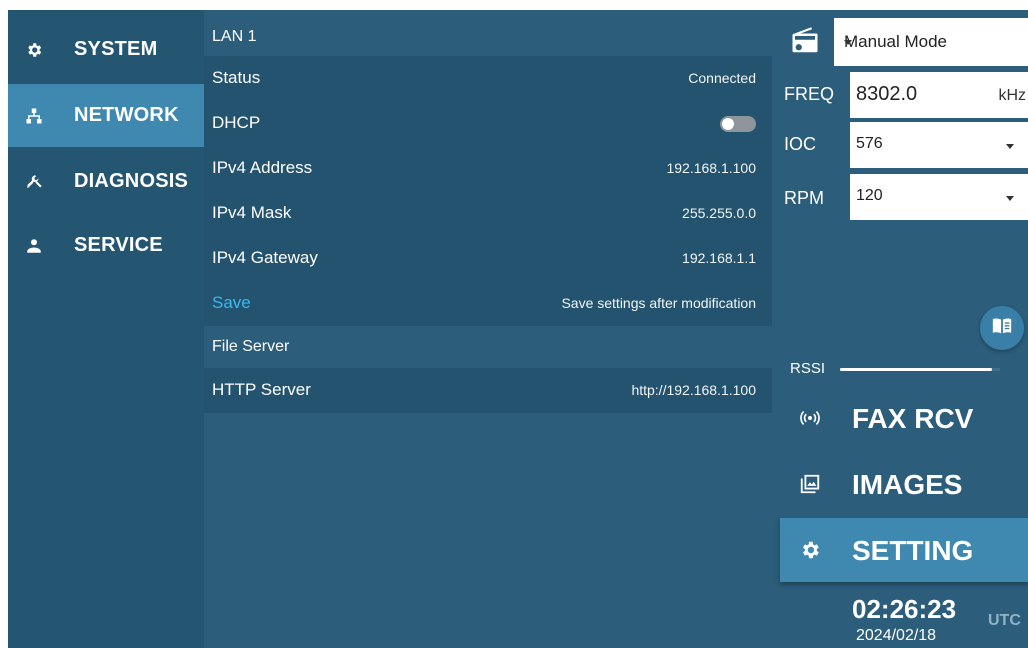  What do you see at coordinates (658, 303) in the screenshot?
I see `save-hint: Save settings after modification` at bounding box center [658, 303].